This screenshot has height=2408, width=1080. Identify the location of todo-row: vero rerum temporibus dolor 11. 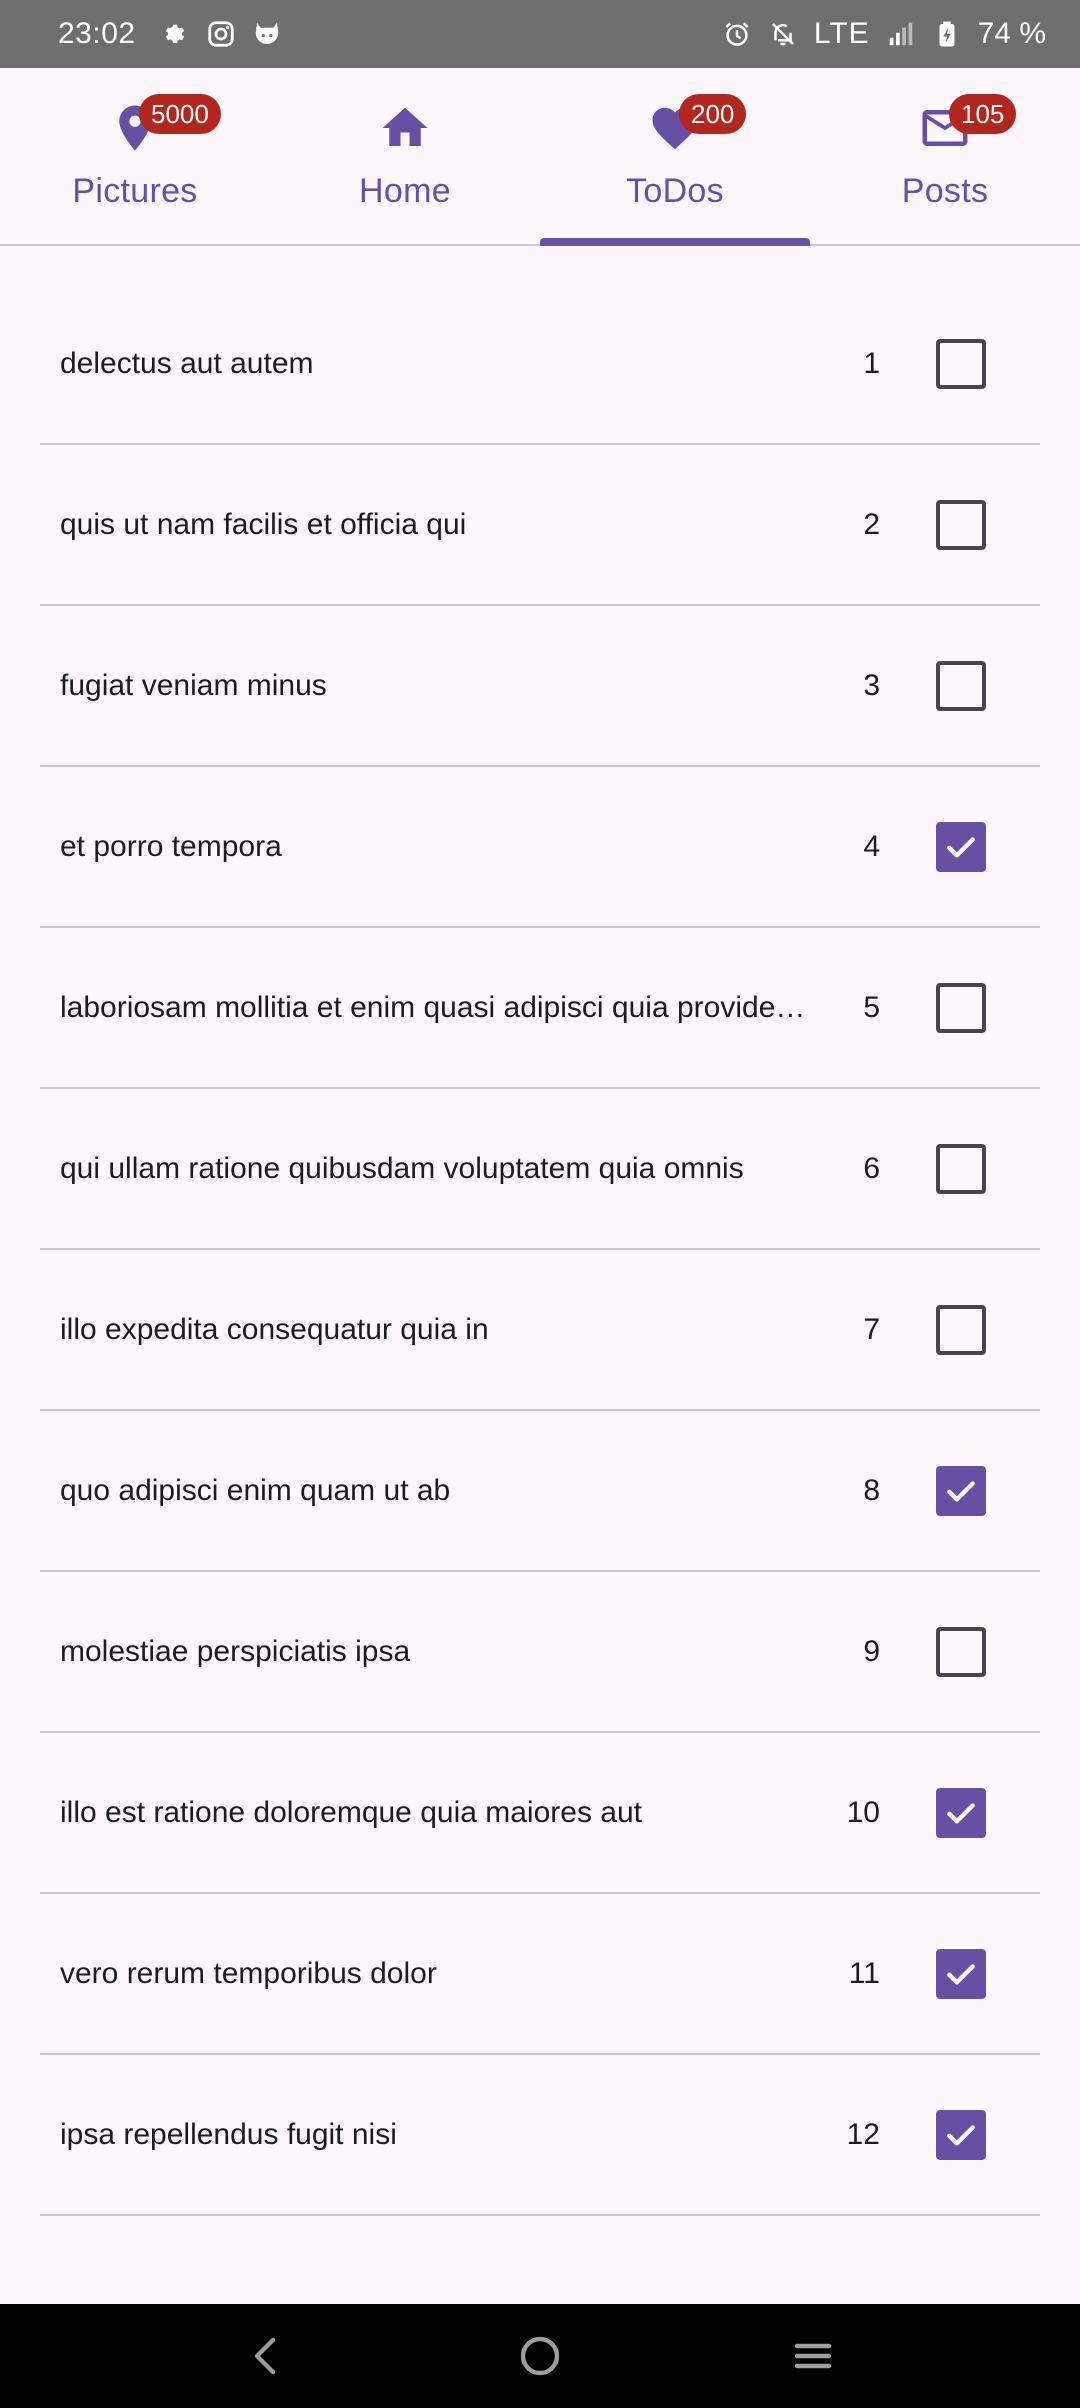
(540, 1974).